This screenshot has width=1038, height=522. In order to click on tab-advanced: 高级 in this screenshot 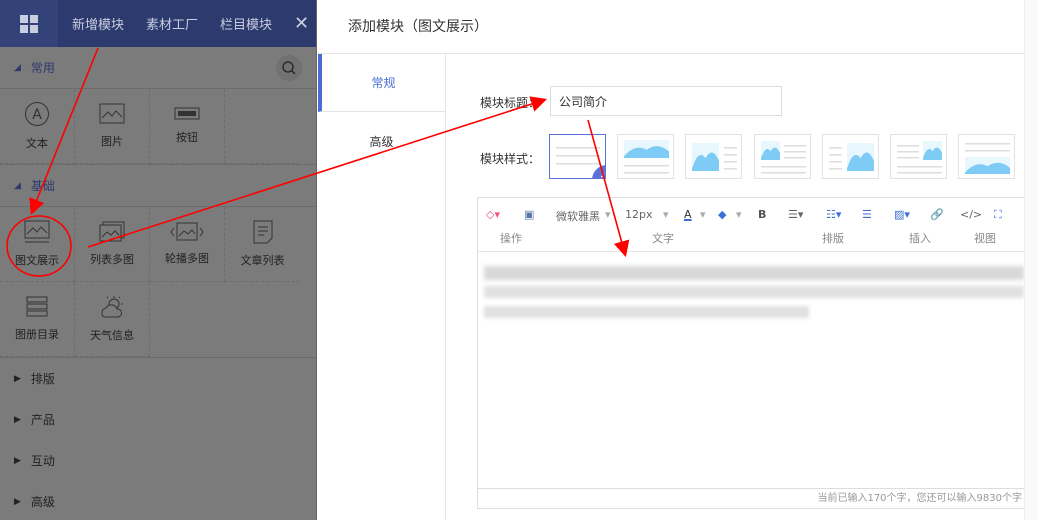, I will do `click(381, 141)`.